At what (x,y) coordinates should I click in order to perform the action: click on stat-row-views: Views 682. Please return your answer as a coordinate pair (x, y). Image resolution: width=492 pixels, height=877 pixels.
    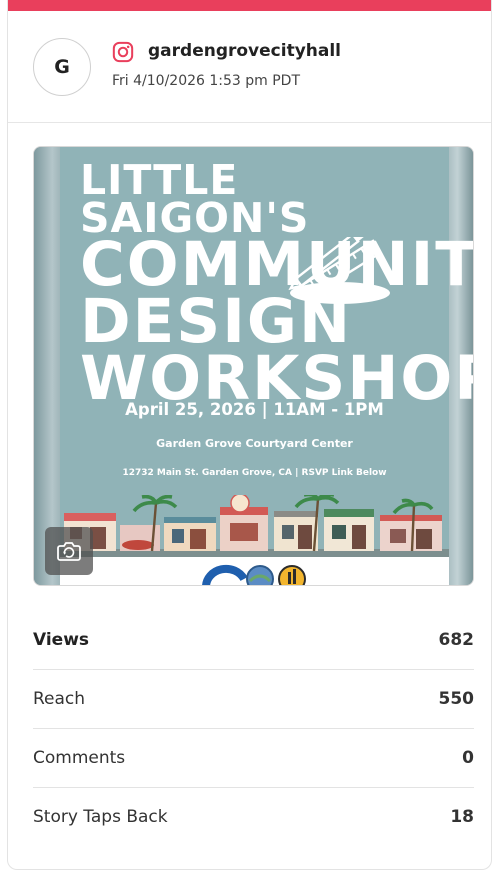
    Looking at the image, I should click on (253, 640).